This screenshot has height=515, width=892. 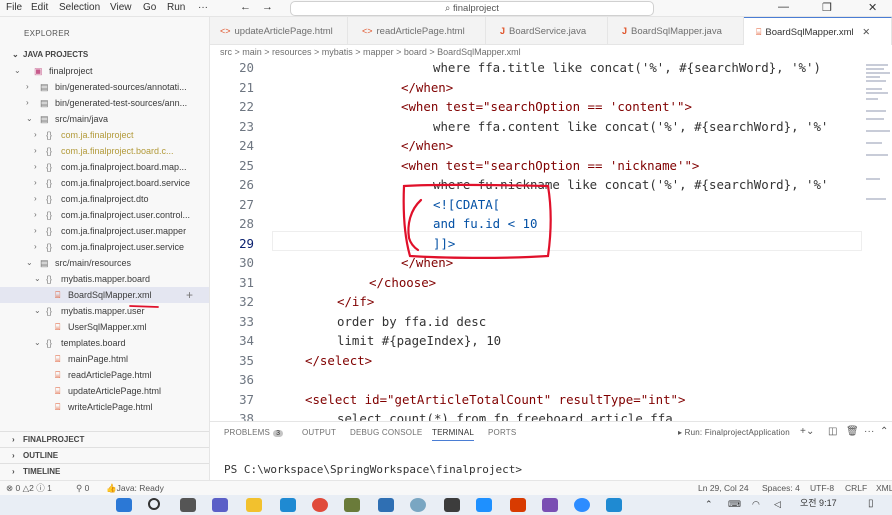 What do you see at coordinates (104, 135) in the screenshot?
I see `tree-item: › {} com.ja.finalproject` at bounding box center [104, 135].